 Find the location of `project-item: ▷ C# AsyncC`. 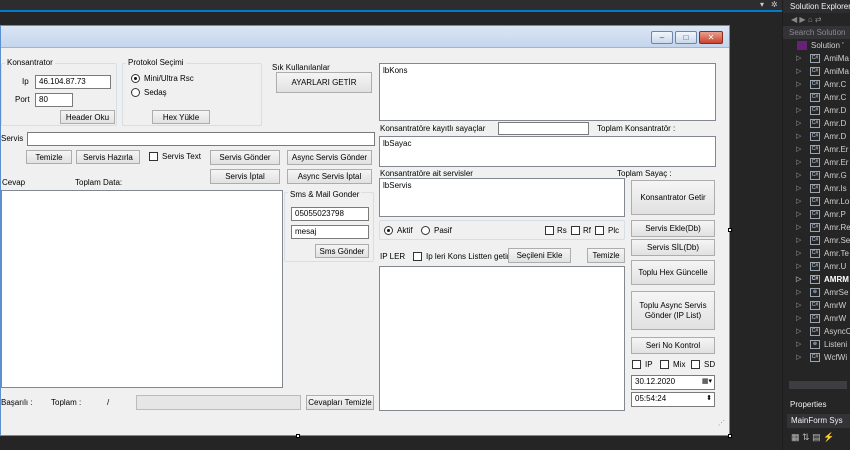

project-item: ▷ C# AsyncC is located at coordinates (816, 331).